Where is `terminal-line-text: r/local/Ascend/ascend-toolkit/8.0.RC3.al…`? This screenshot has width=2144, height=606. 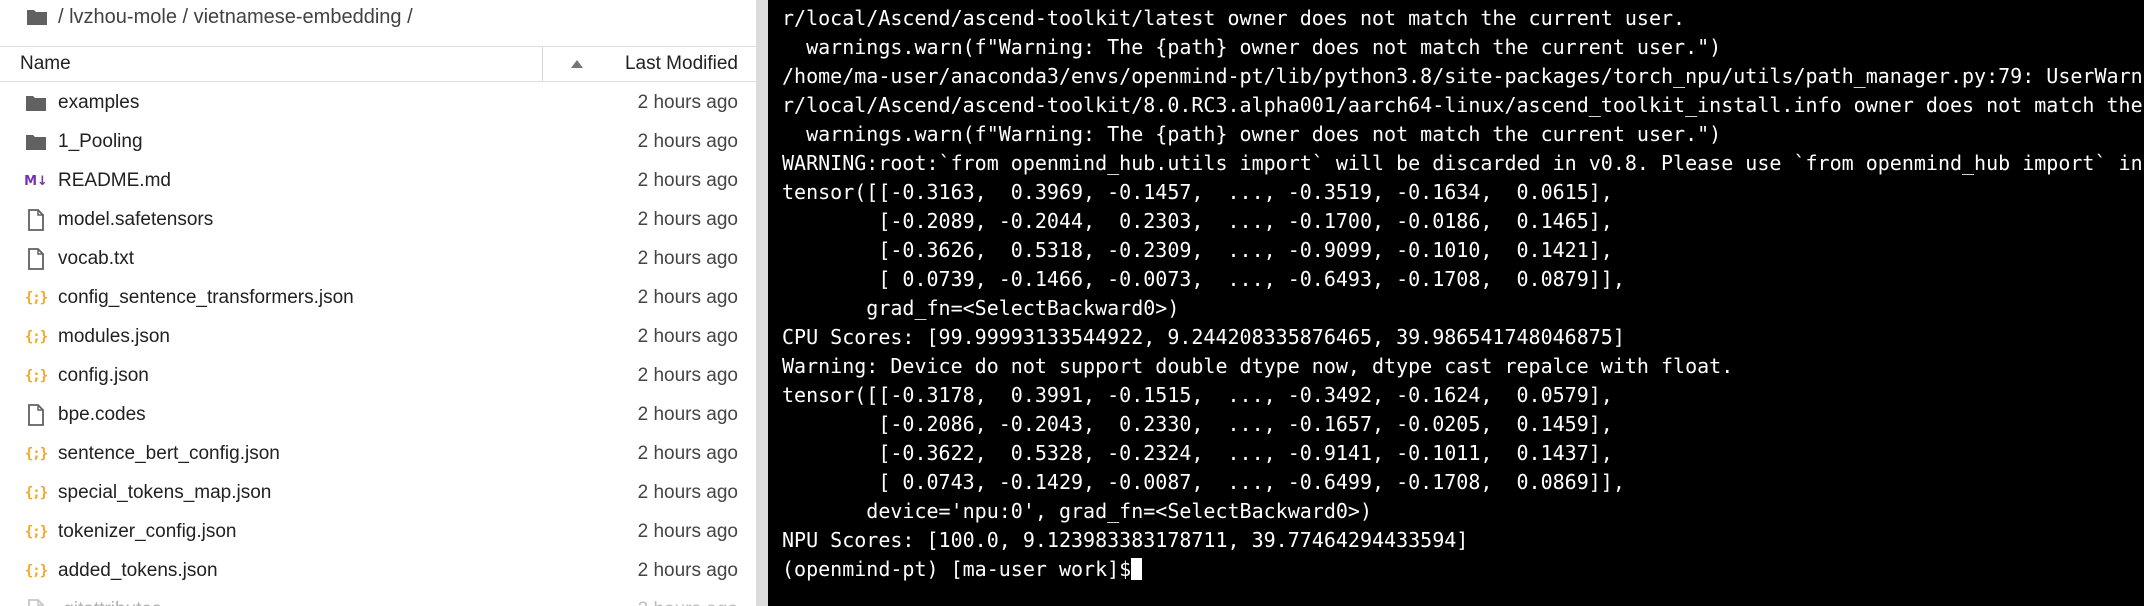
terminal-line-text: r/local/Ascend/ascend-toolkit/8.0.RC3.al… is located at coordinates (1462, 105).